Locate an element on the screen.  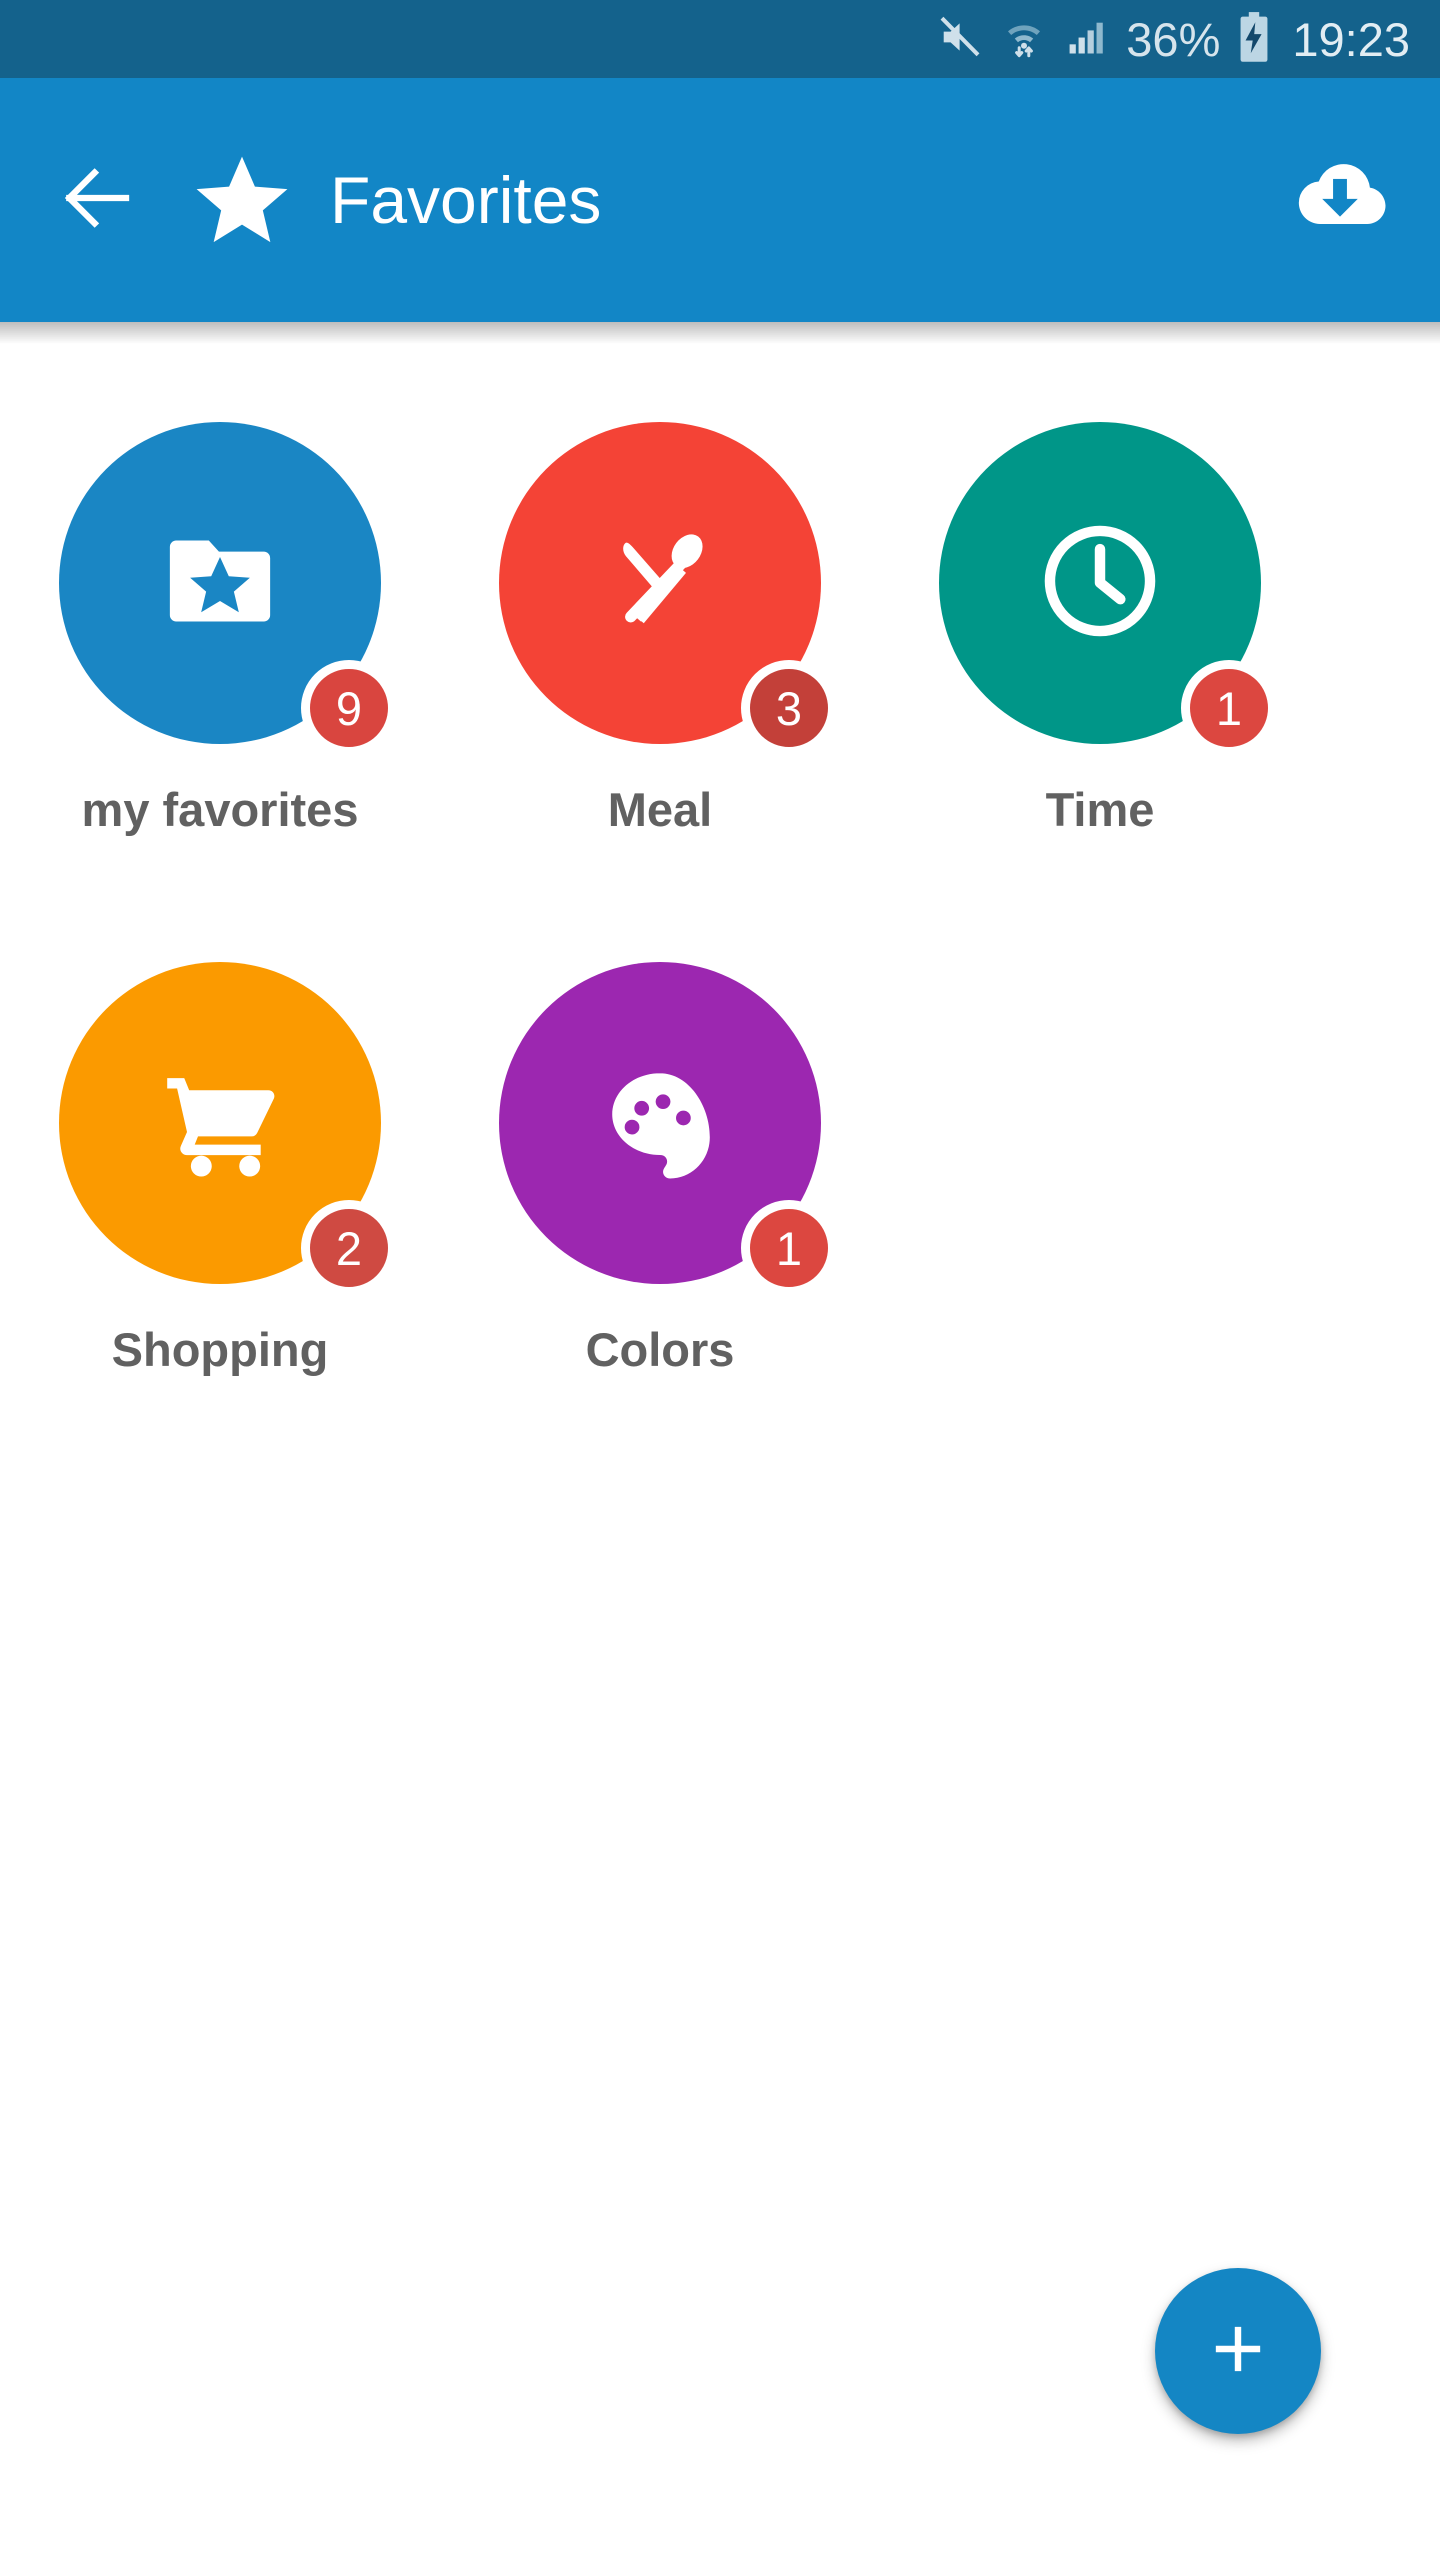
grid-item-meal: 3 Meal is located at coordinates (660, 680).